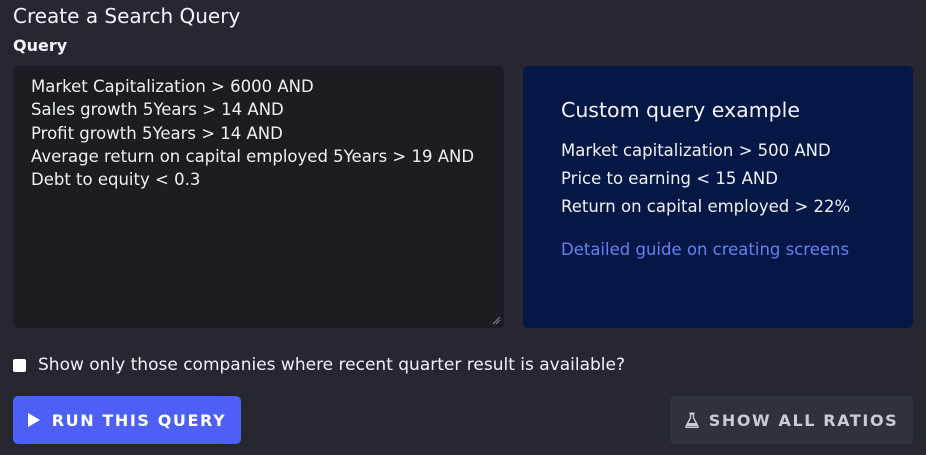  I want to click on guide-link: Detailed guide on creating screens, so click(718, 249).